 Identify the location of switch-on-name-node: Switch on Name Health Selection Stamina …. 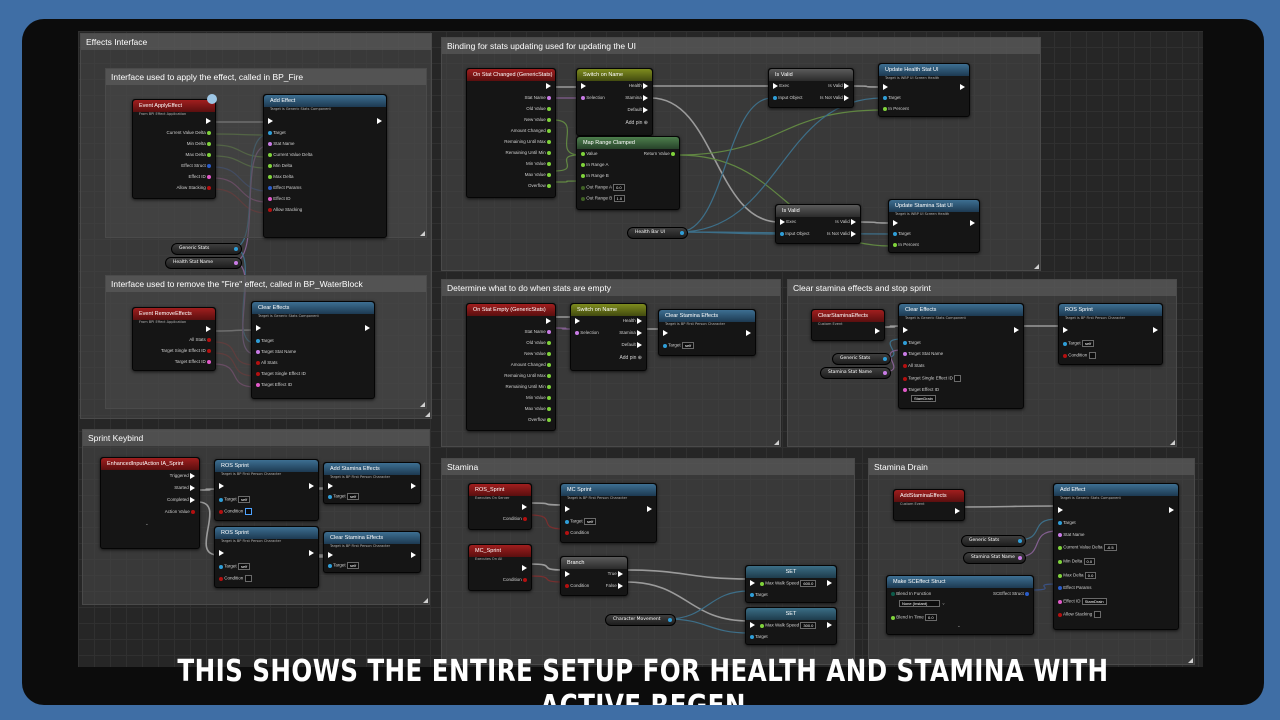
(614, 102).